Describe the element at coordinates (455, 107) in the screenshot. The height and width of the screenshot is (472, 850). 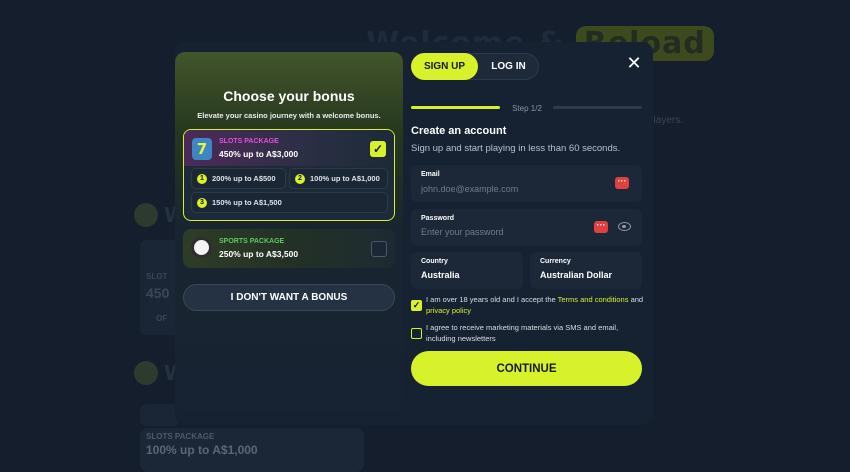
I see `step-progress-active` at that location.